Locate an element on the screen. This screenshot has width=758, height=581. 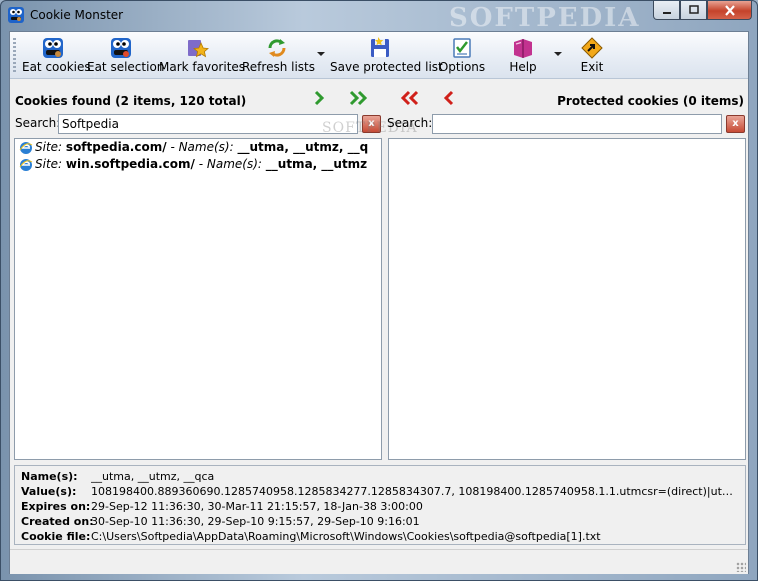
move-selected-right-icon is located at coordinates (319, 98).